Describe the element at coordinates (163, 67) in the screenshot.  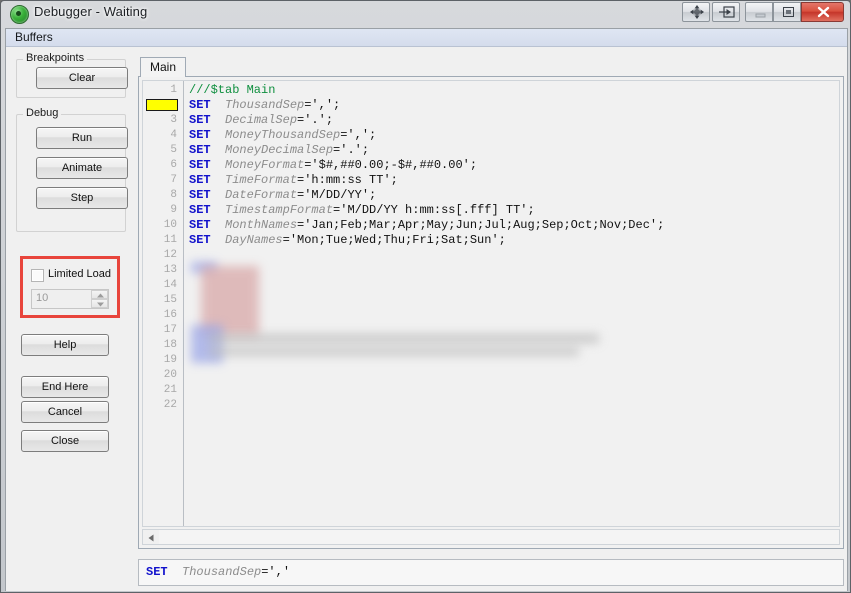
I see `tab-main: Main` at that location.